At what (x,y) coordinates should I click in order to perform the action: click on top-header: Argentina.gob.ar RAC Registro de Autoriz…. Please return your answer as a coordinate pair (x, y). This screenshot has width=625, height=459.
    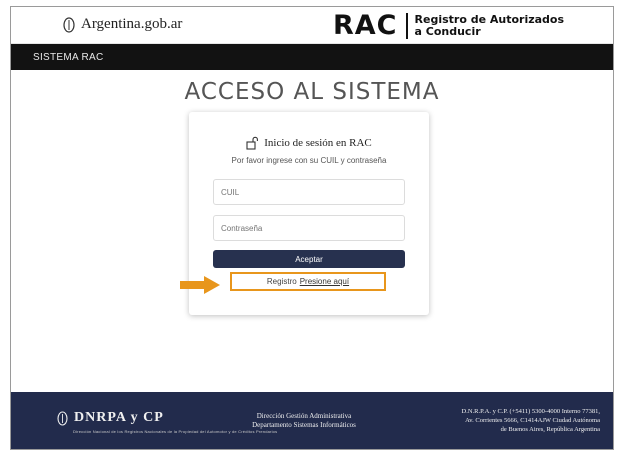
    Looking at the image, I should click on (312, 25).